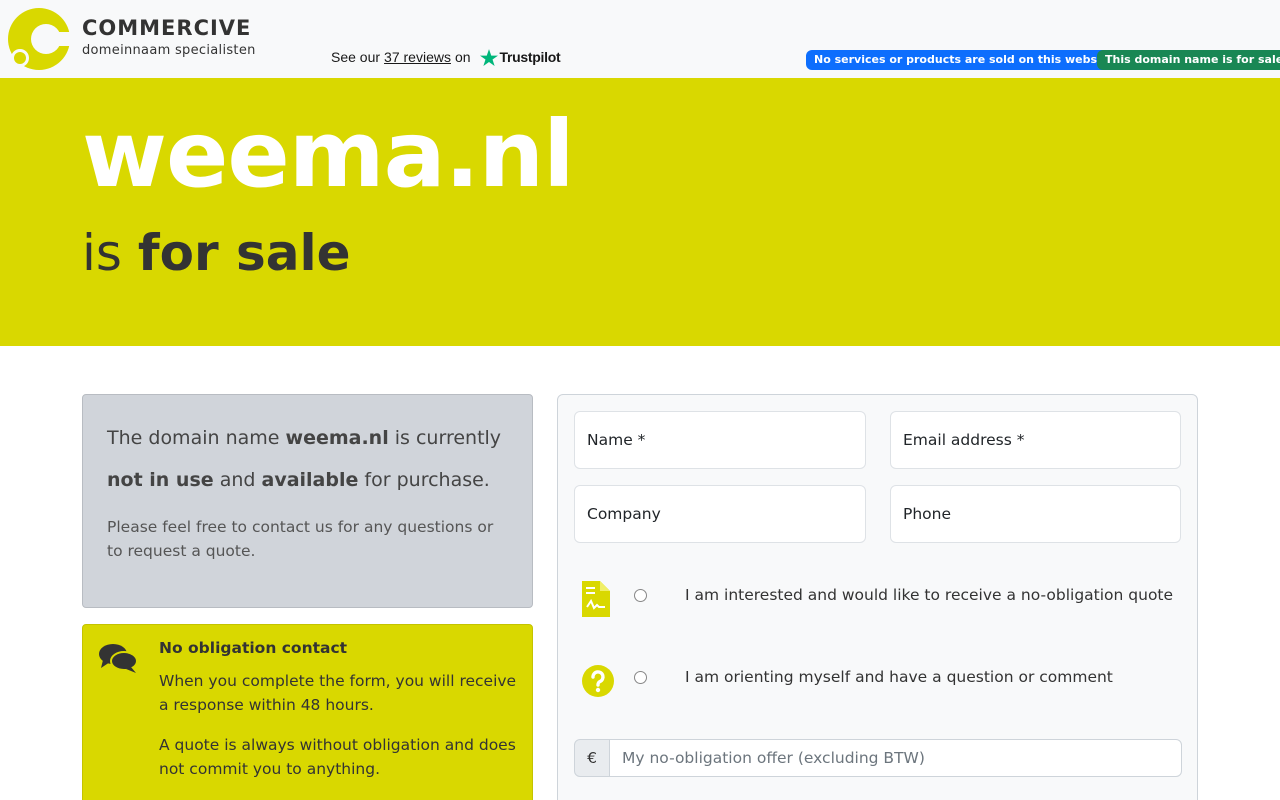 This screenshot has height=800, width=1280. I want to click on commercive-logo-icon, so click(39, 39).